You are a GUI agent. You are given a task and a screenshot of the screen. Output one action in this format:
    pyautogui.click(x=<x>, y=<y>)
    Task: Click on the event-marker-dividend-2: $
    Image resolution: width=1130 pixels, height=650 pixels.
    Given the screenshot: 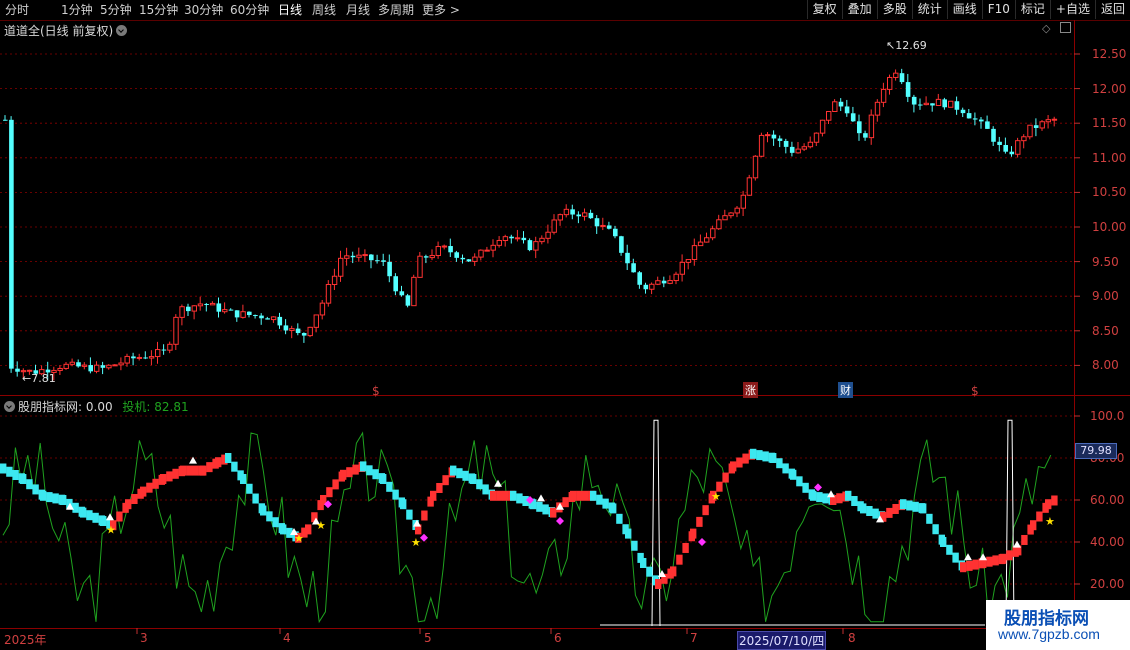 What is the action you would take?
    pyautogui.click(x=975, y=391)
    